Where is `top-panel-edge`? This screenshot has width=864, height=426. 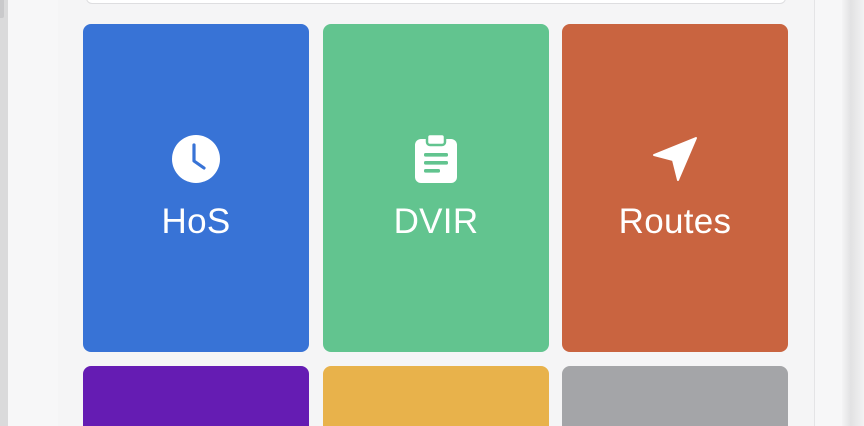 top-panel-edge is located at coordinates (436, 2).